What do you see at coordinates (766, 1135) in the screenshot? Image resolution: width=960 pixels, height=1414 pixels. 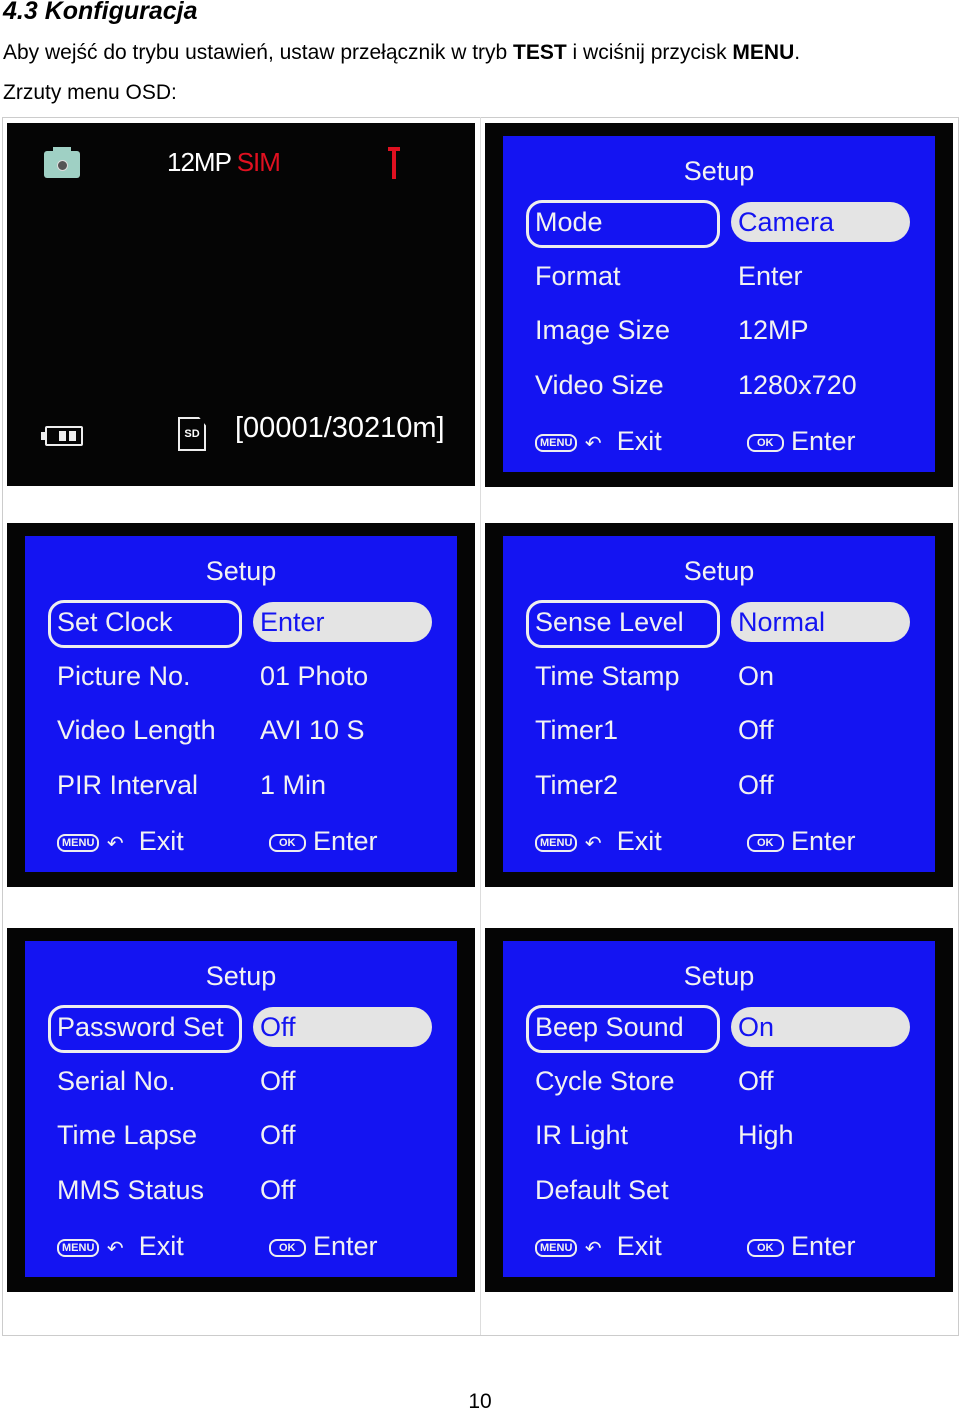 I see `menu-item-value: High` at bounding box center [766, 1135].